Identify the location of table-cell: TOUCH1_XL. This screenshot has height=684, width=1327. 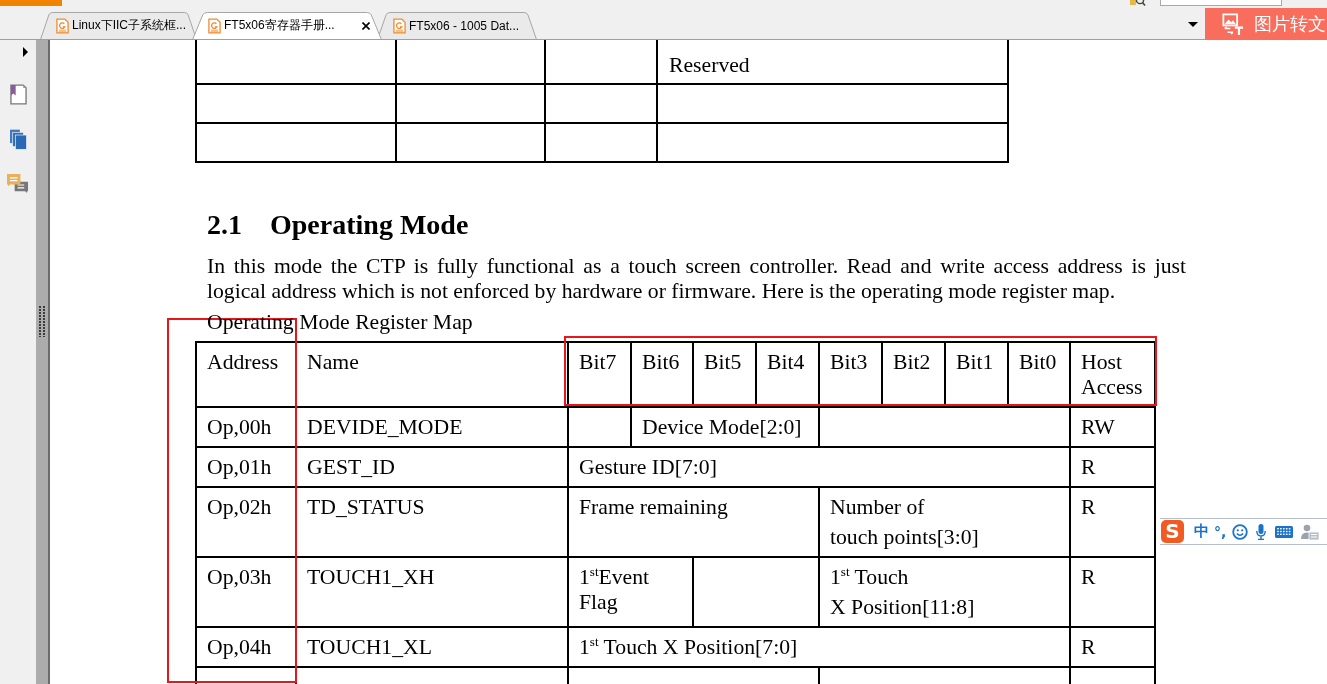
(432, 647).